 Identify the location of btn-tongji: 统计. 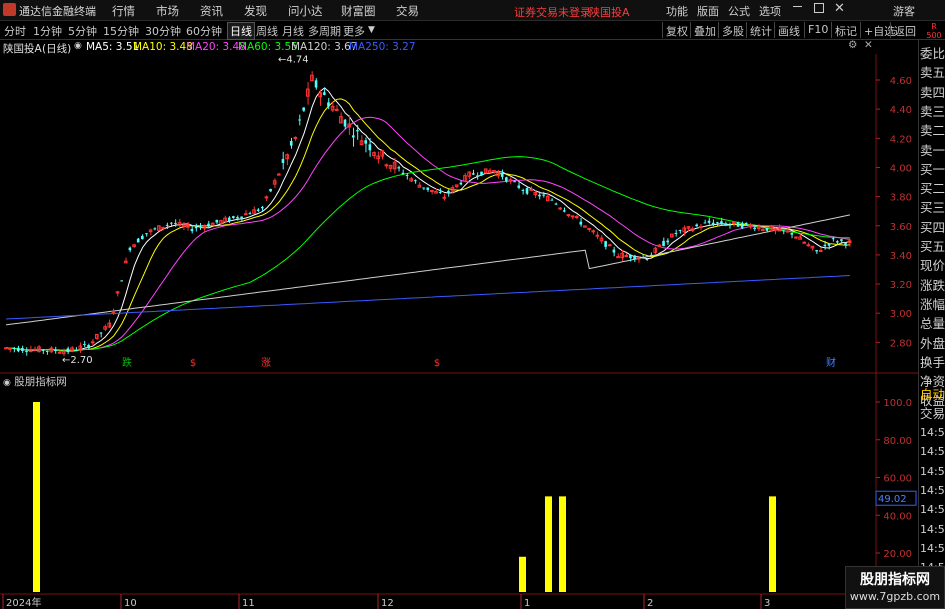
(760, 30).